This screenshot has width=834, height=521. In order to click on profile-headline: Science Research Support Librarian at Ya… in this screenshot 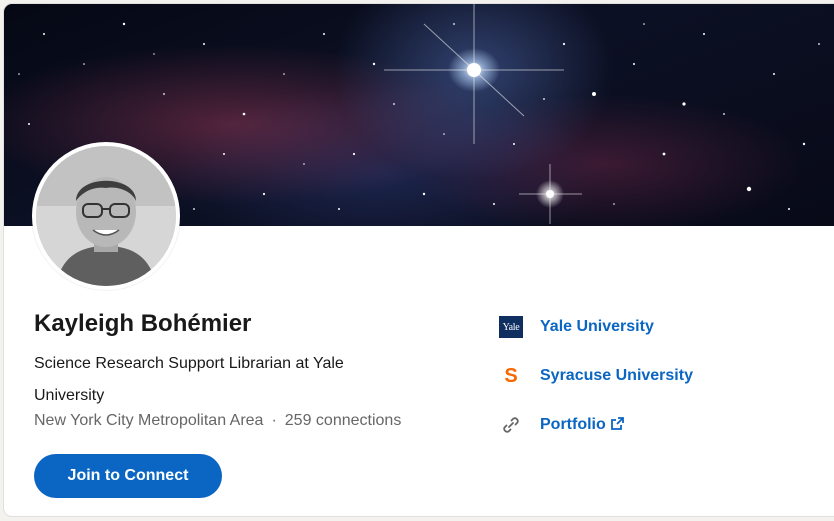, I will do `click(189, 379)`.